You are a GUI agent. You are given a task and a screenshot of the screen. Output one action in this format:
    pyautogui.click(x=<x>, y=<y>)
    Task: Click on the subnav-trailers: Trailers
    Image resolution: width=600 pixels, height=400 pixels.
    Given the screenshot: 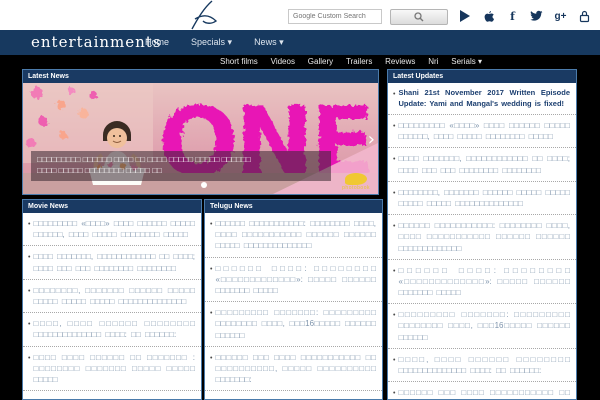 What is the action you would take?
    pyautogui.click(x=359, y=61)
    